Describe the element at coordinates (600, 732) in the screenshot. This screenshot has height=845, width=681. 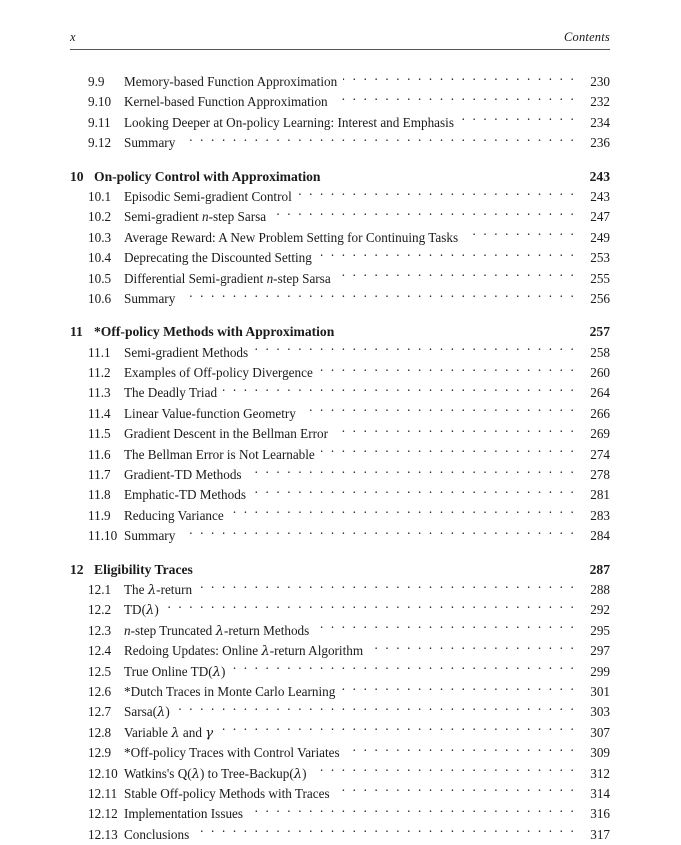
I see `toc-entry-page-number: 307` at that location.